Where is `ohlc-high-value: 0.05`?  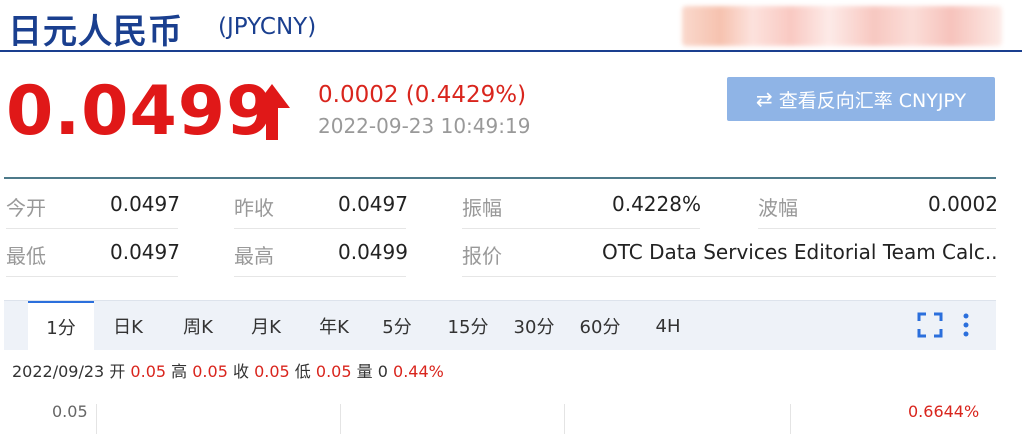 ohlc-high-value: 0.05 is located at coordinates (210, 371).